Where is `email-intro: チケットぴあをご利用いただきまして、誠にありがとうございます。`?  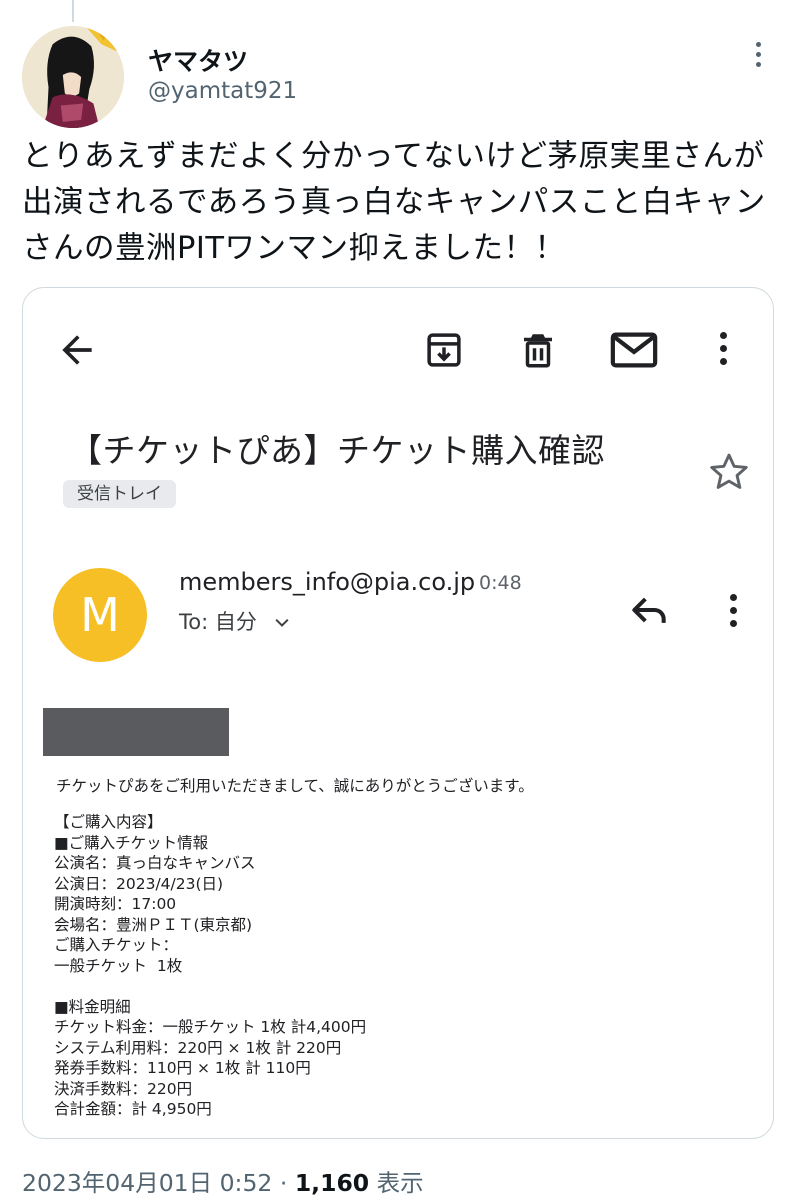 email-intro: チケットぴあをご利用いただきまして、誠にありがとうございます。 is located at coordinates (295, 786).